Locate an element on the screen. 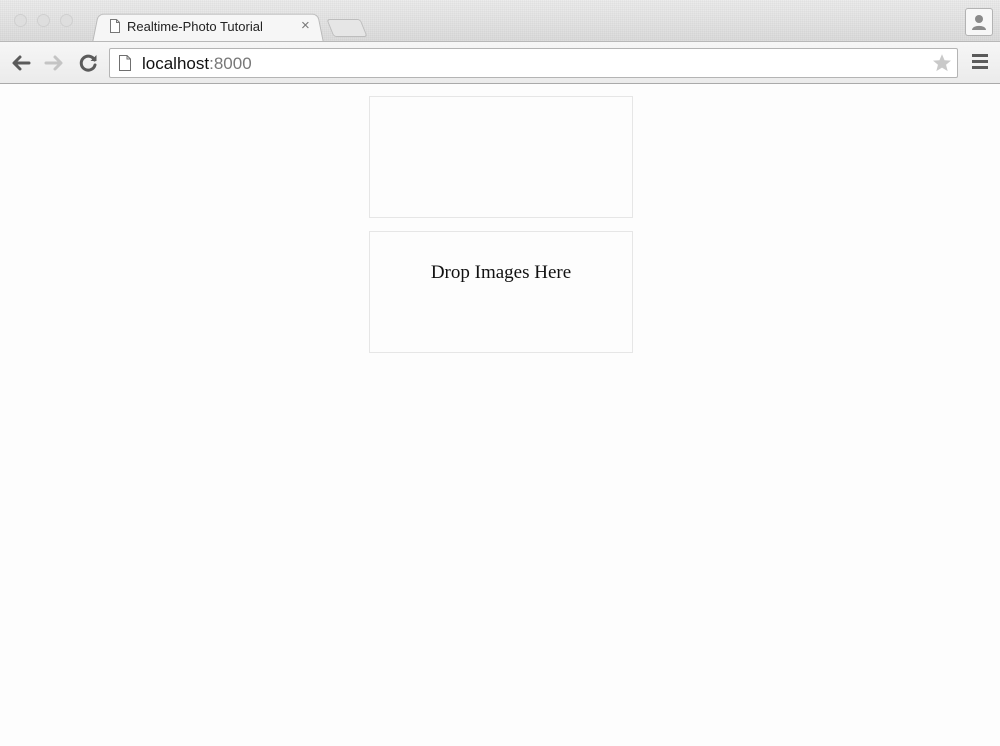 The width and height of the screenshot is (1000, 746). url-host: localhost is located at coordinates (176, 63).